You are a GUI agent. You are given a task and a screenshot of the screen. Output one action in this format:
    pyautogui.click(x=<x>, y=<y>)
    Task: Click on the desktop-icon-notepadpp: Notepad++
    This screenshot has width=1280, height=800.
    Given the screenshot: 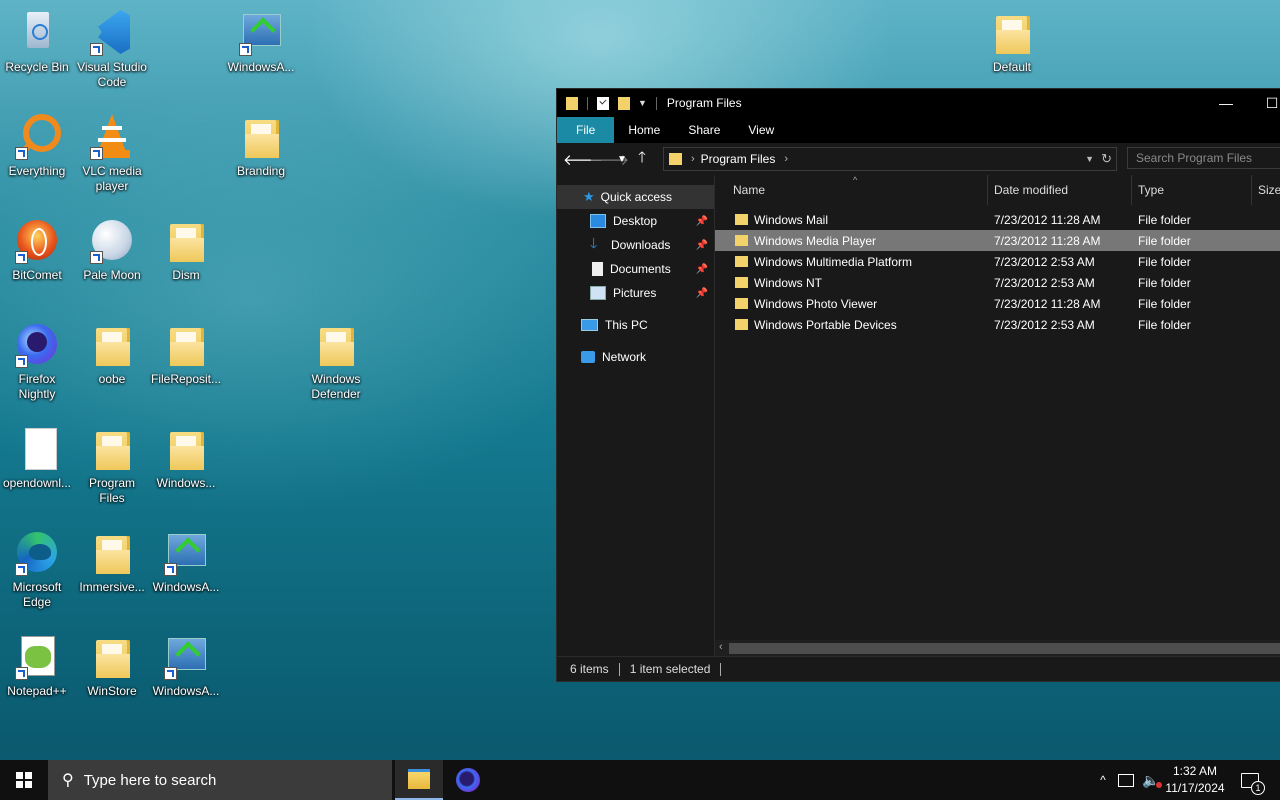 What is the action you would take?
    pyautogui.click(x=37, y=665)
    